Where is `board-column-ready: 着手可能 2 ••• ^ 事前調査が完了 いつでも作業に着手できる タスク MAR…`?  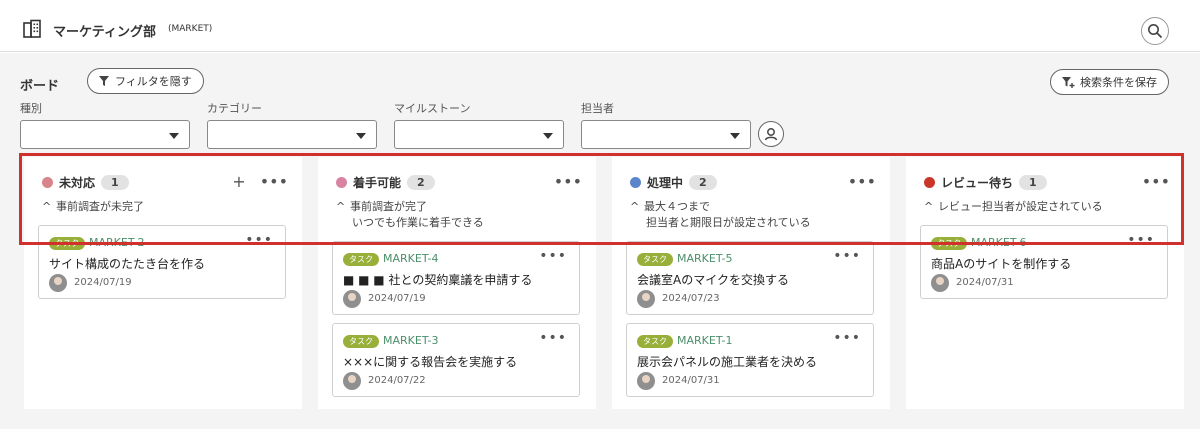 board-column-ready: 着手可能 2 ••• ^ 事前調査が完了 いつでも作業に着手できる タスク MAR… is located at coordinates (457, 283).